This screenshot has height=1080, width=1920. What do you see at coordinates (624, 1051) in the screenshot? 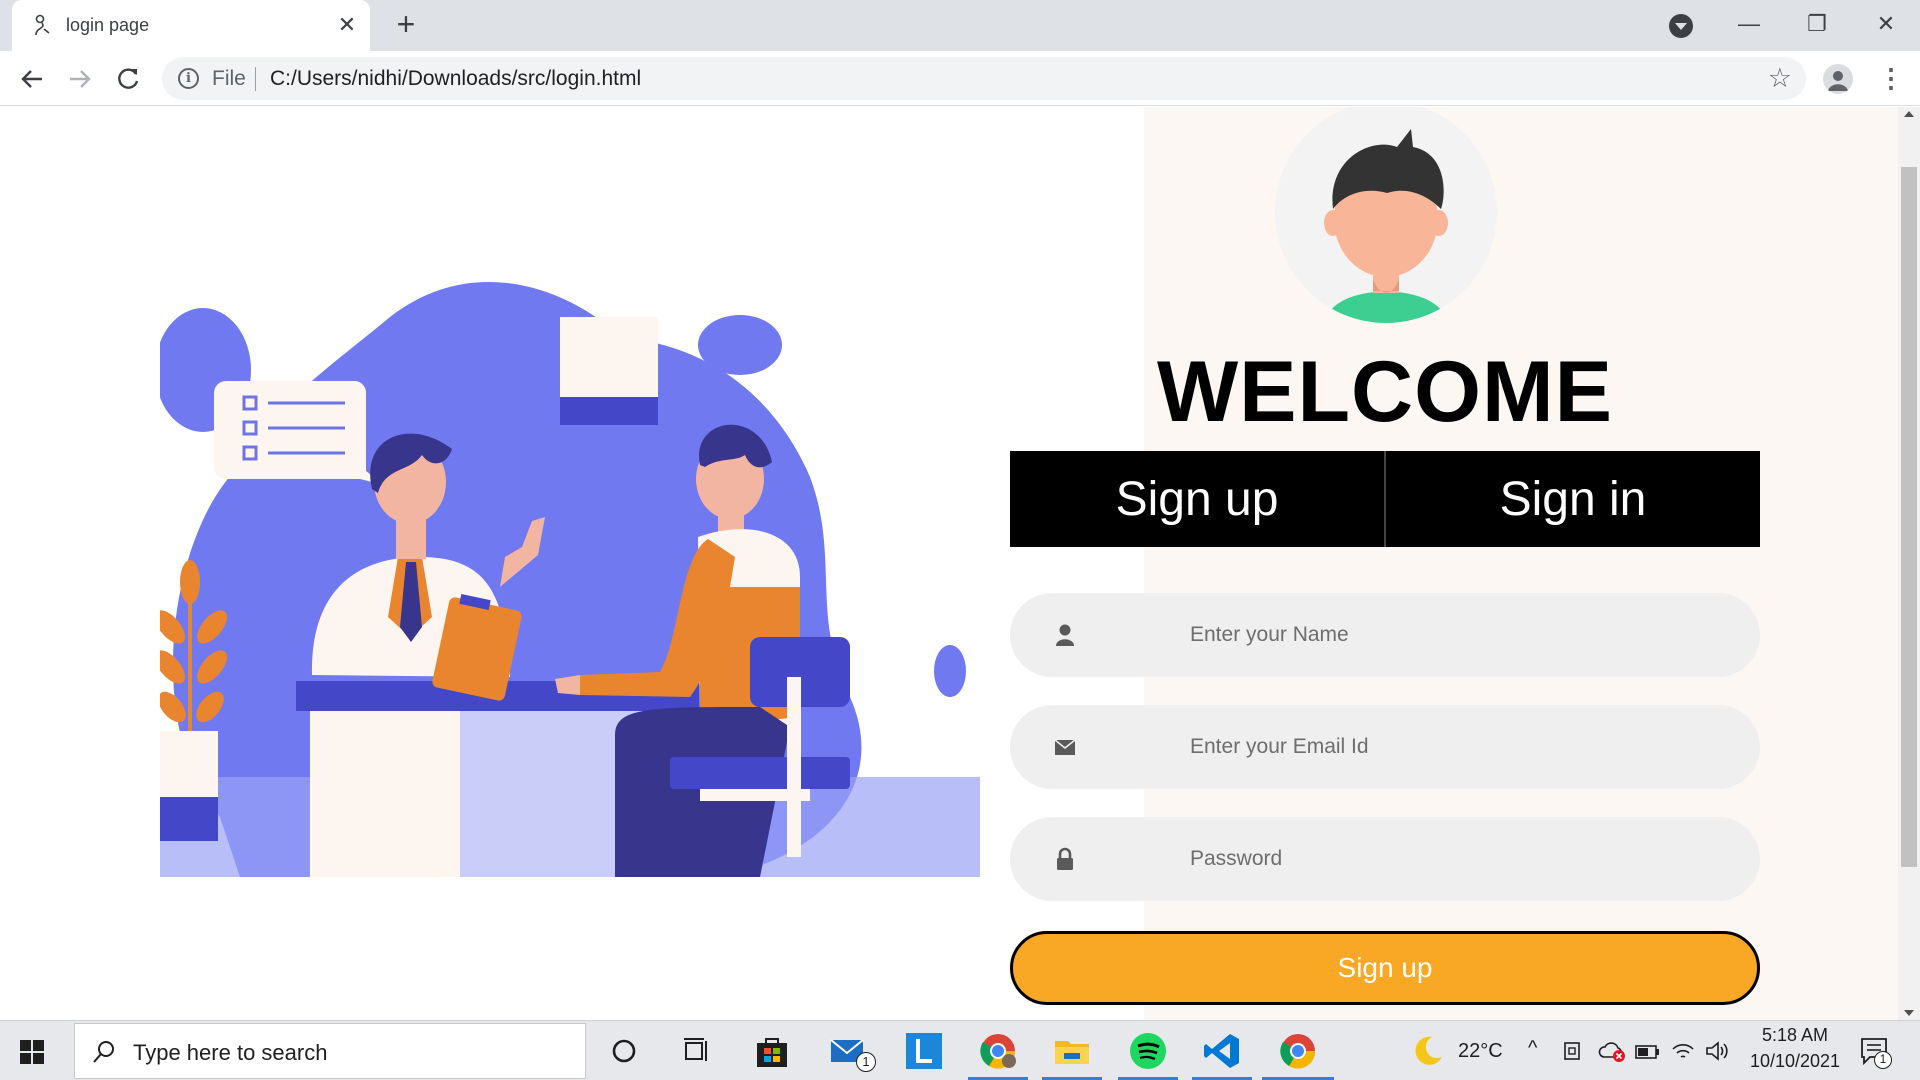
I see `cortana-icon` at bounding box center [624, 1051].